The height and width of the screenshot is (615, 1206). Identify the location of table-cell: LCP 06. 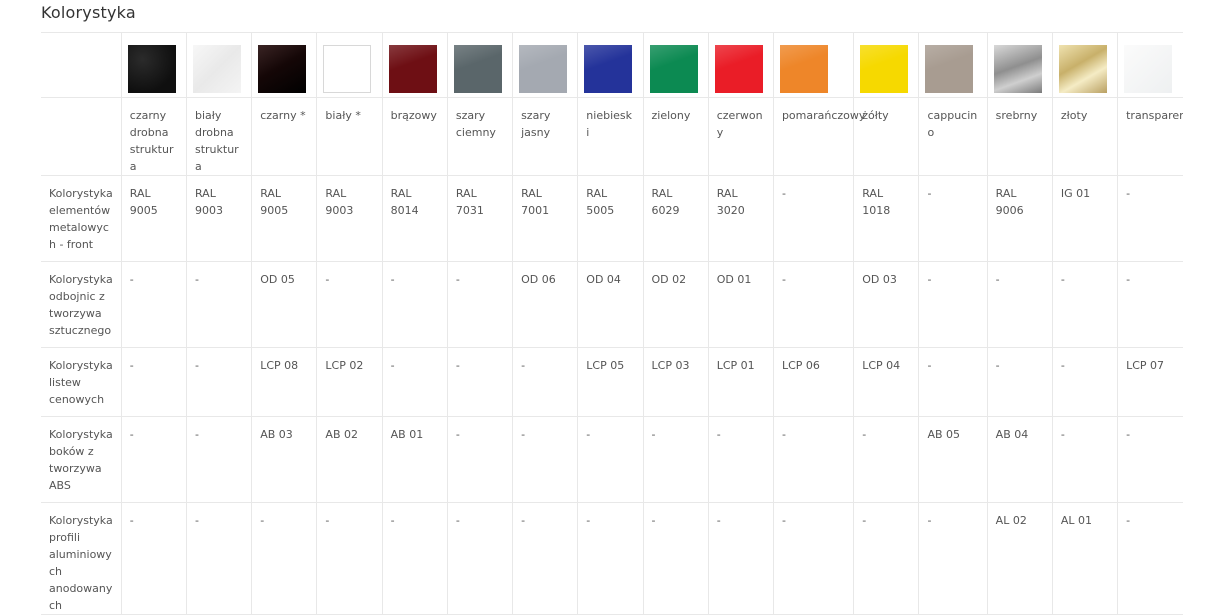
(814, 382).